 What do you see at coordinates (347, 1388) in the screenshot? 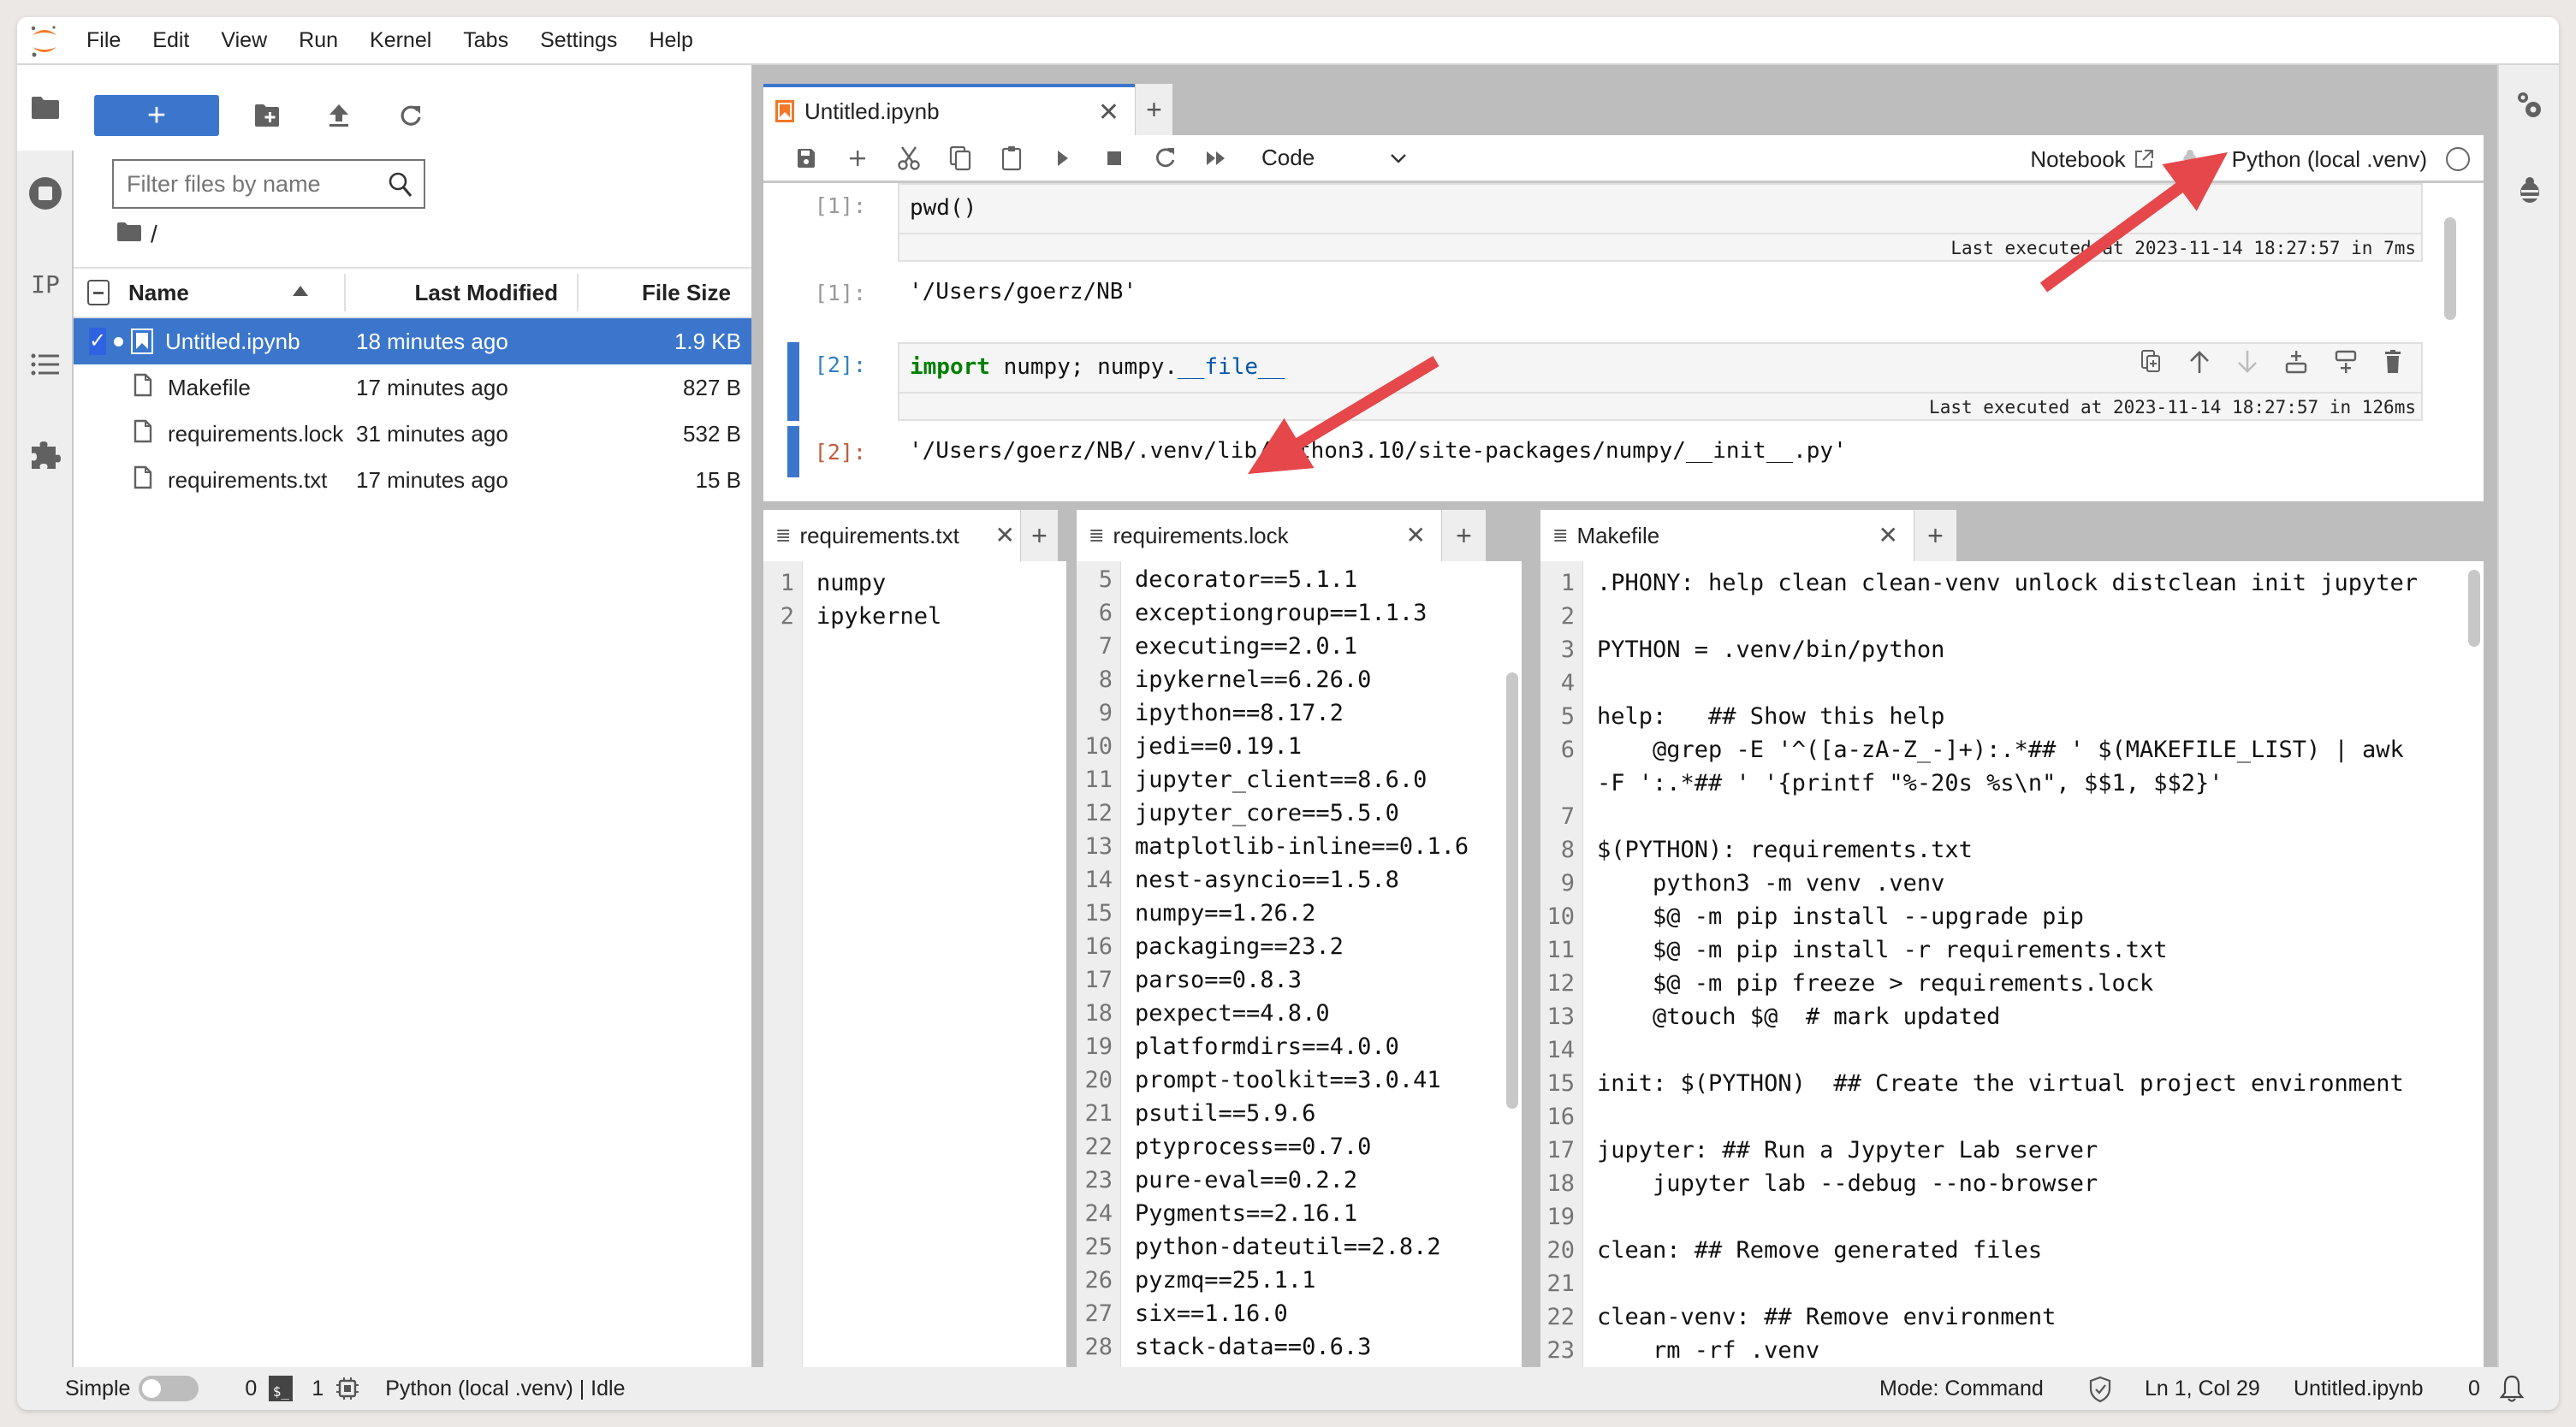
I see `cpu-chip-icon` at bounding box center [347, 1388].